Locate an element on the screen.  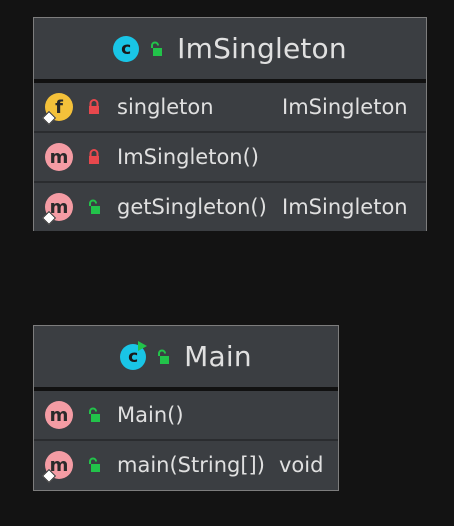
member-row: f singleton ImSingleton is located at coordinates (230, 108).